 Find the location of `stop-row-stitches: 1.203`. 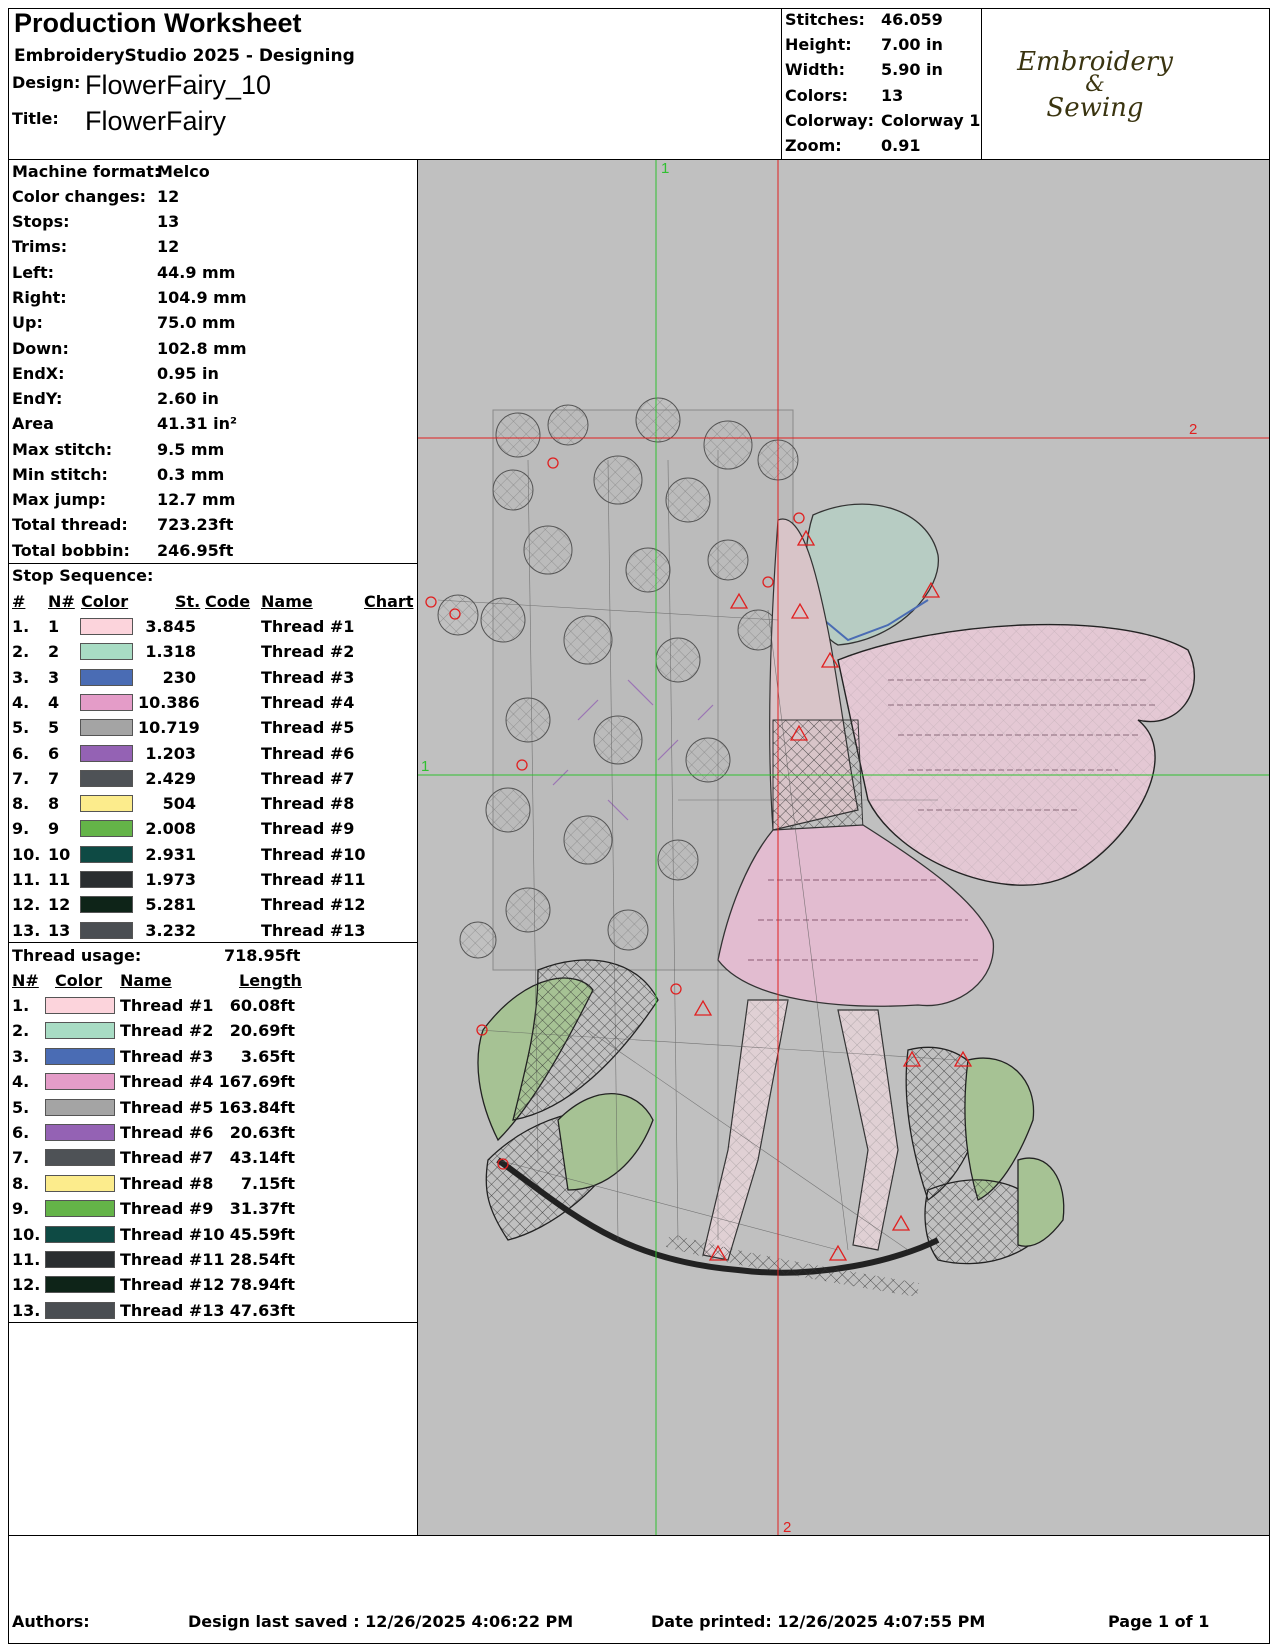

stop-row-stitches: 1.203 is located at coordinates (170, 753).